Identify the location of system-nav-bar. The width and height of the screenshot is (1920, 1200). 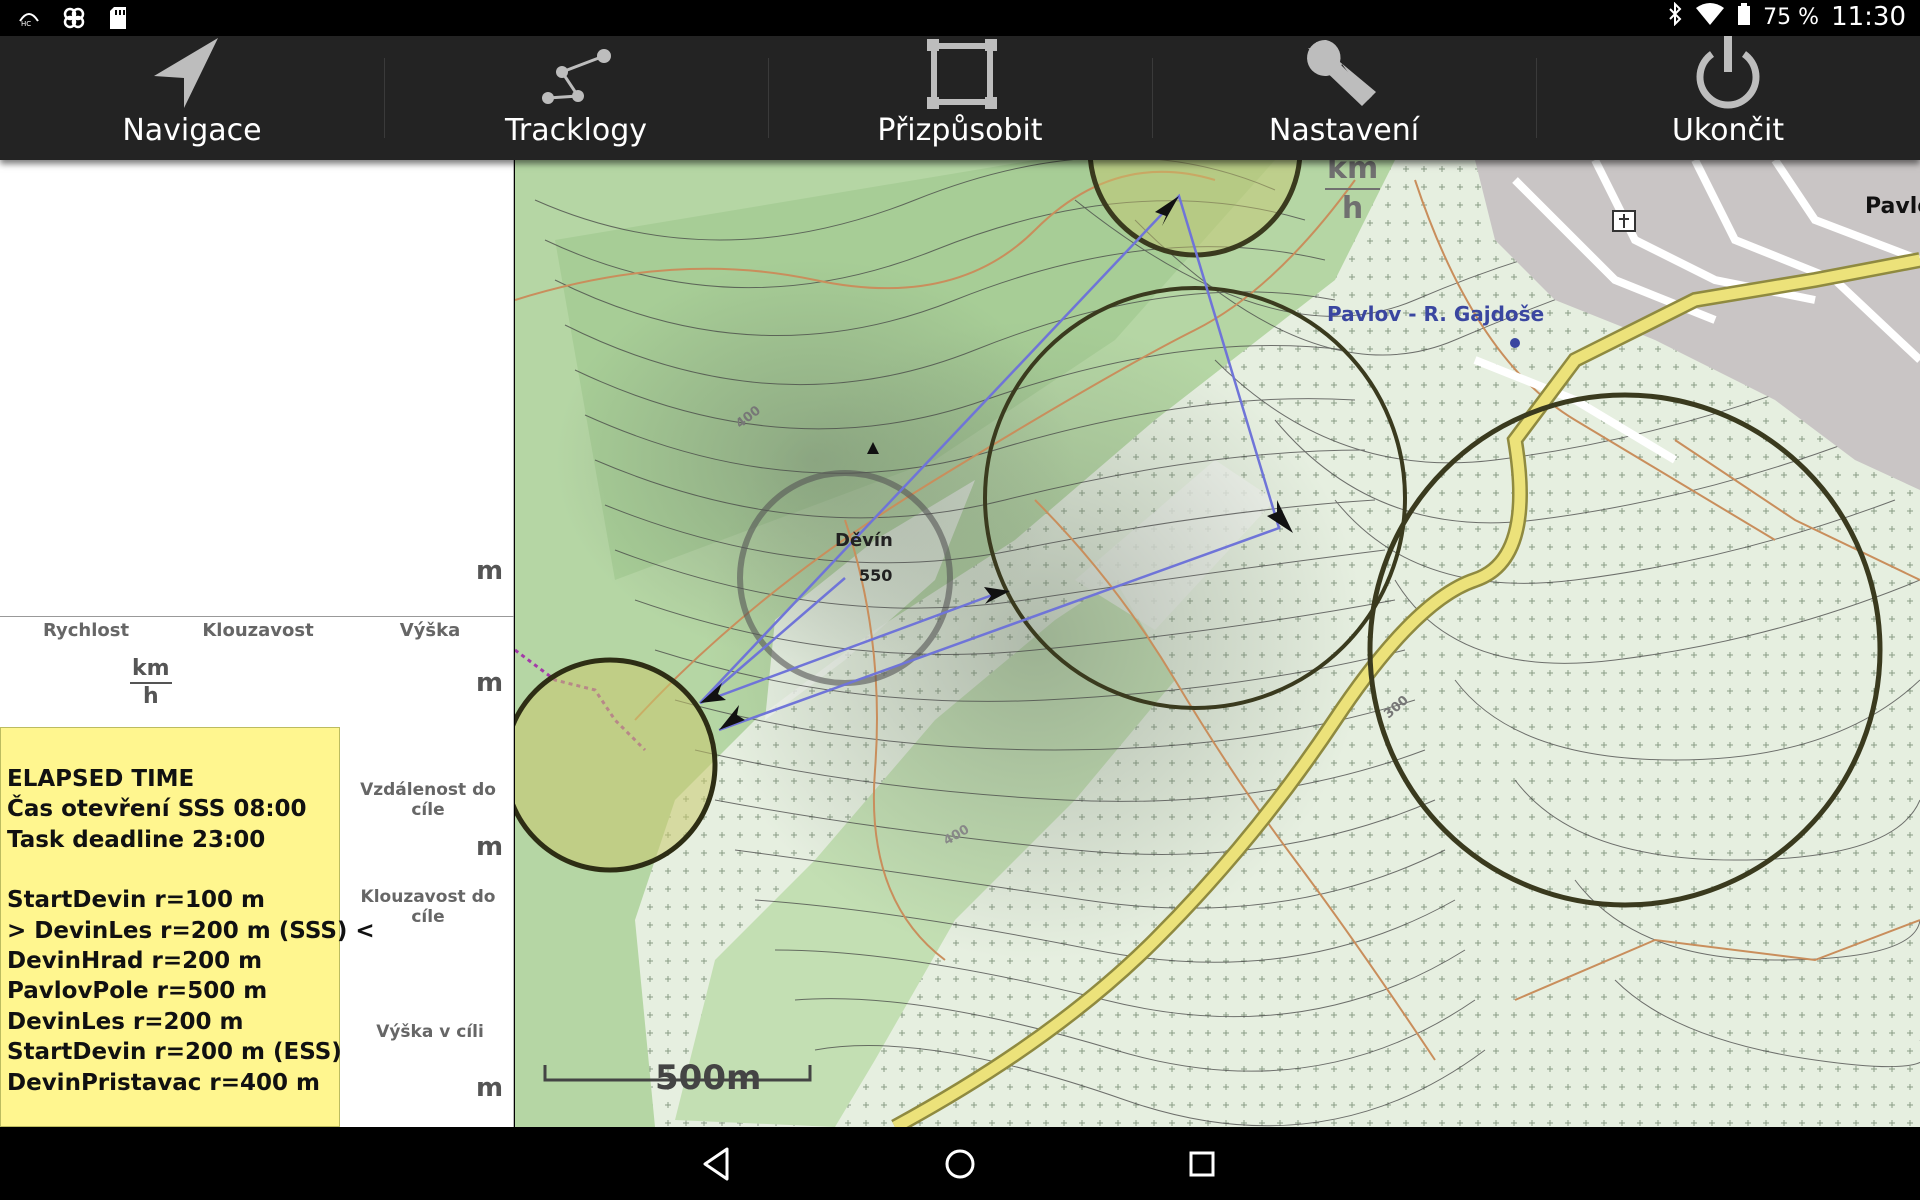
(960, 1163).